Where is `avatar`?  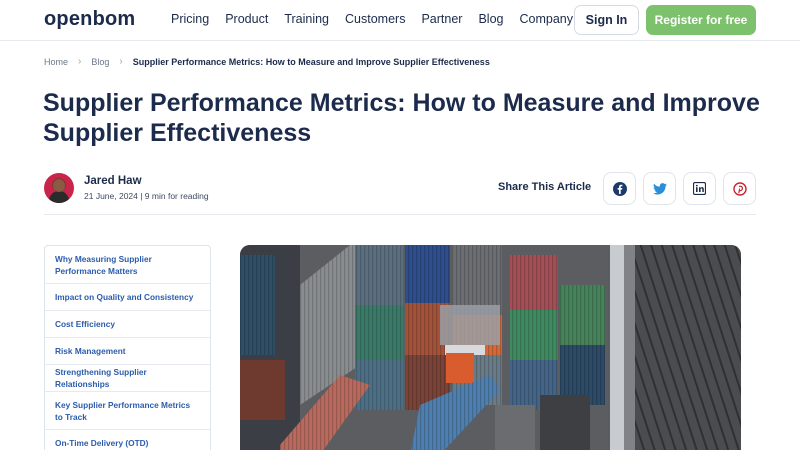
avatar is located at coordinates (59, 188).